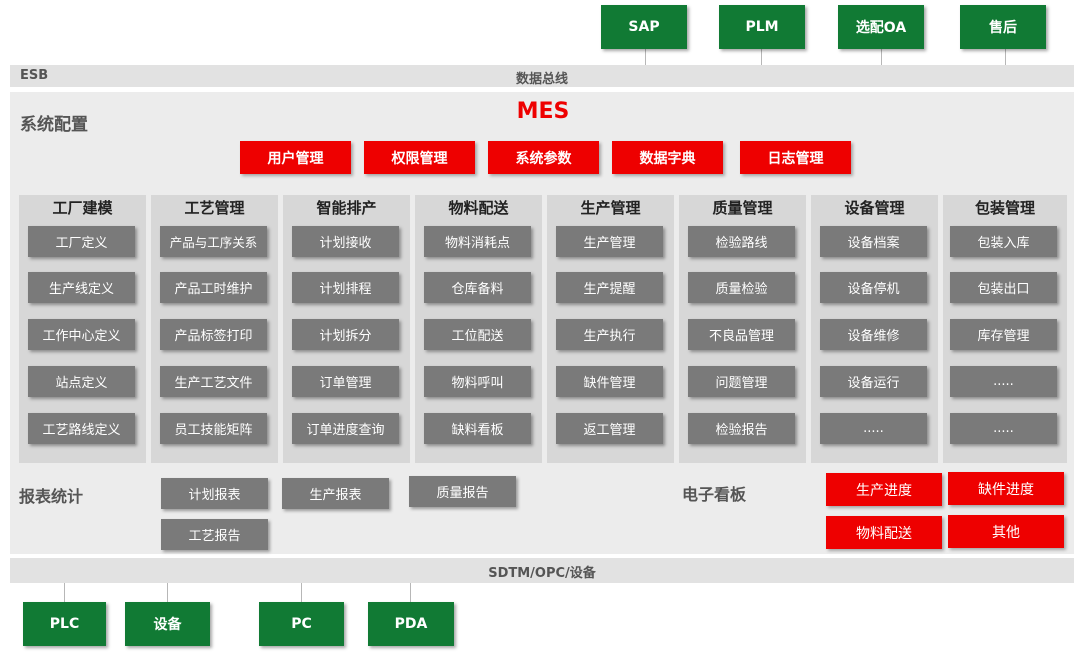  I want to click on module-item: 员工技能矩阵, so click(213, 428).